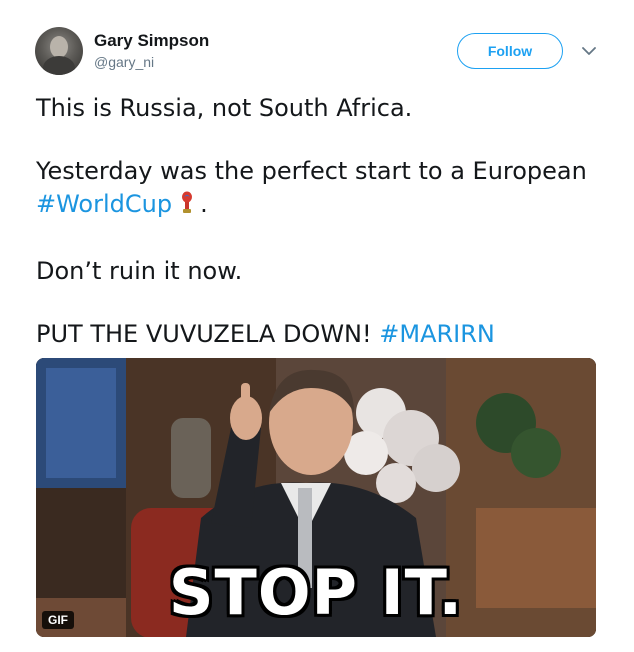  I want to click on follow-button: Follow, so click(510, 51).